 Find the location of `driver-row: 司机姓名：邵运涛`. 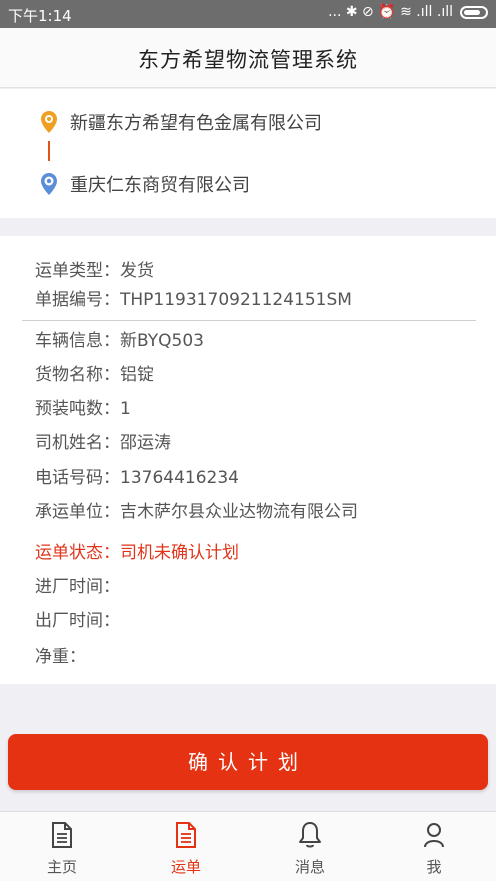

driver-row: 司机姓名：邵运涛 is located at coordinates (103, 440).